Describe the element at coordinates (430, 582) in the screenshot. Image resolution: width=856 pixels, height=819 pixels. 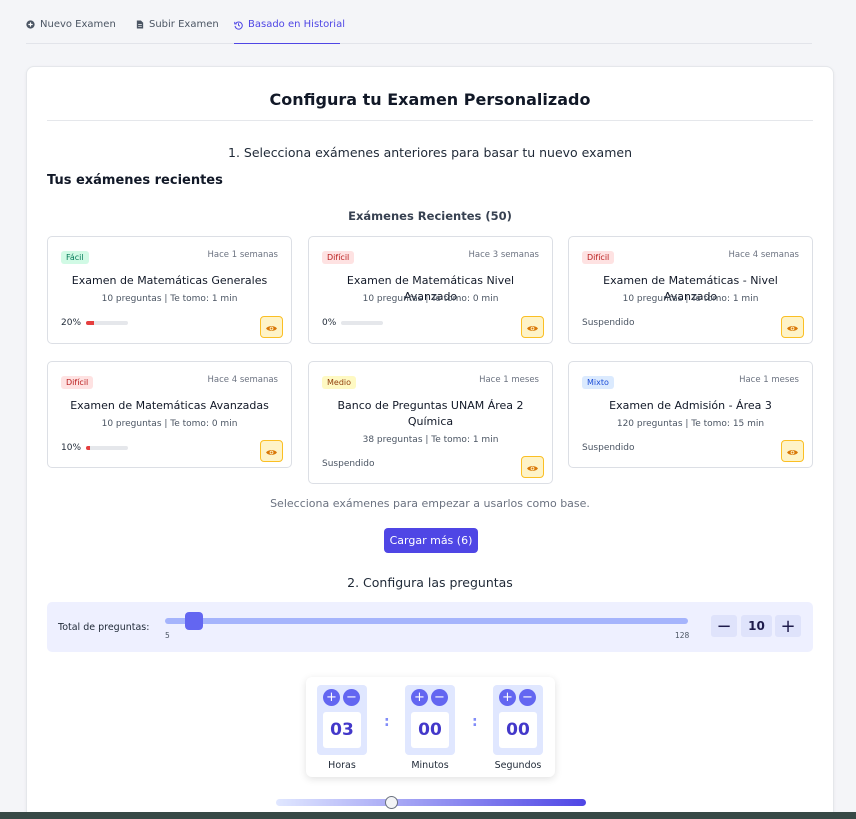
I see `step-2-label: 2. Configura las preguntas` at that location.